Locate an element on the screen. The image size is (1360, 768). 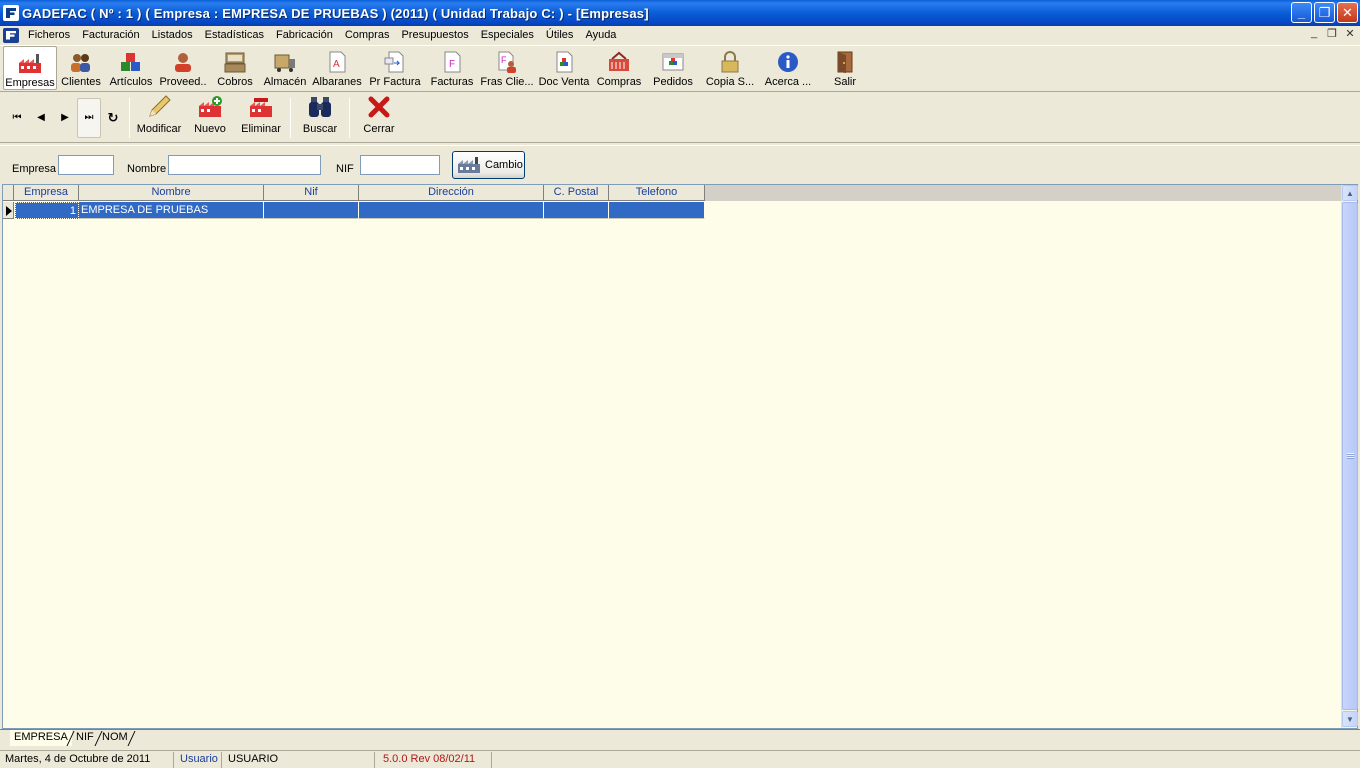
filter-bar: Empresa Nombre NIF Cambio is located at coordinates (680, 163).